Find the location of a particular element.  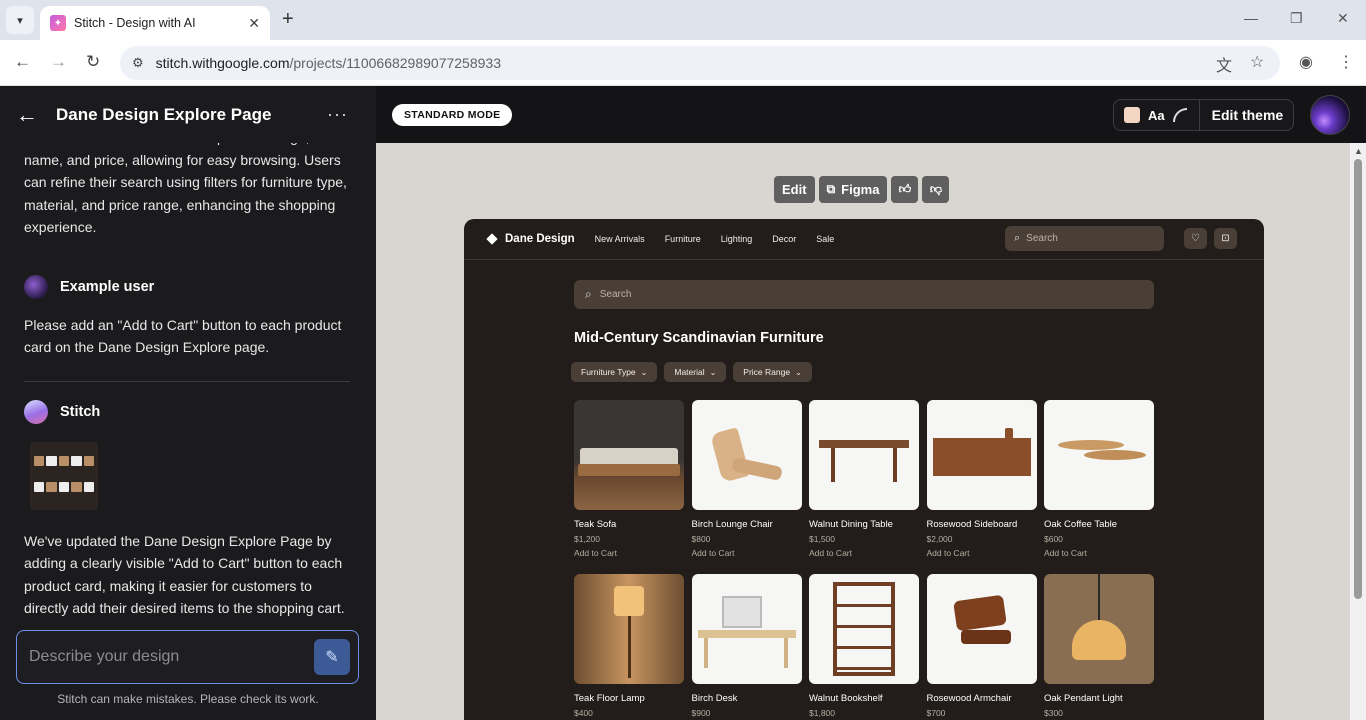

site-brand: Dane Design is located at coordinates (530, 239).